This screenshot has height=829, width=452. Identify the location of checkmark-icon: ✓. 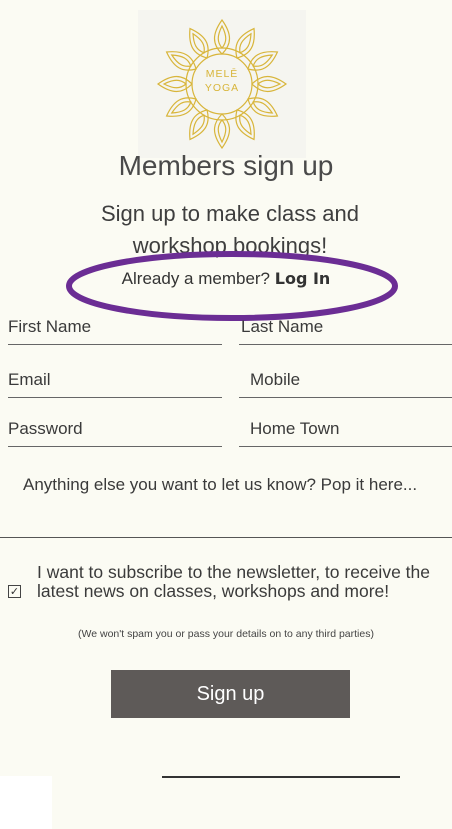
(14, 592).